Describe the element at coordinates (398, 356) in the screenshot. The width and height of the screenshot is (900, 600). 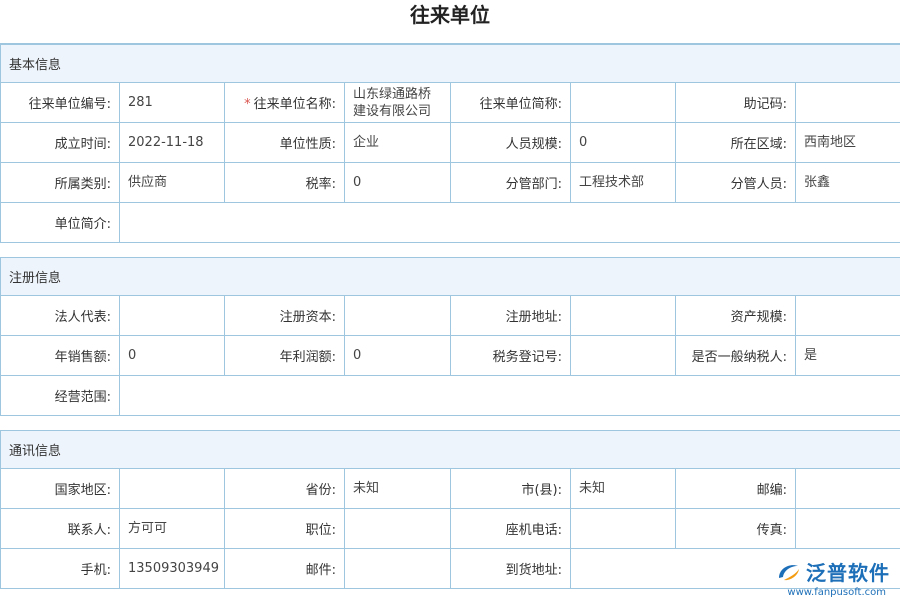
I see `profit-field: 0` at that location.